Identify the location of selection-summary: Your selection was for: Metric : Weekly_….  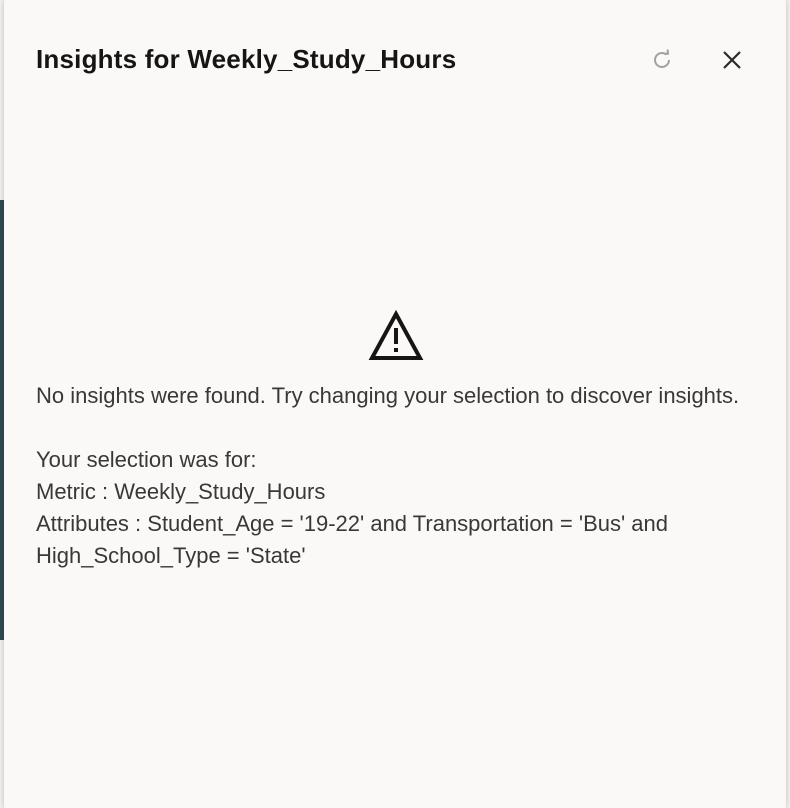
(396, 508).